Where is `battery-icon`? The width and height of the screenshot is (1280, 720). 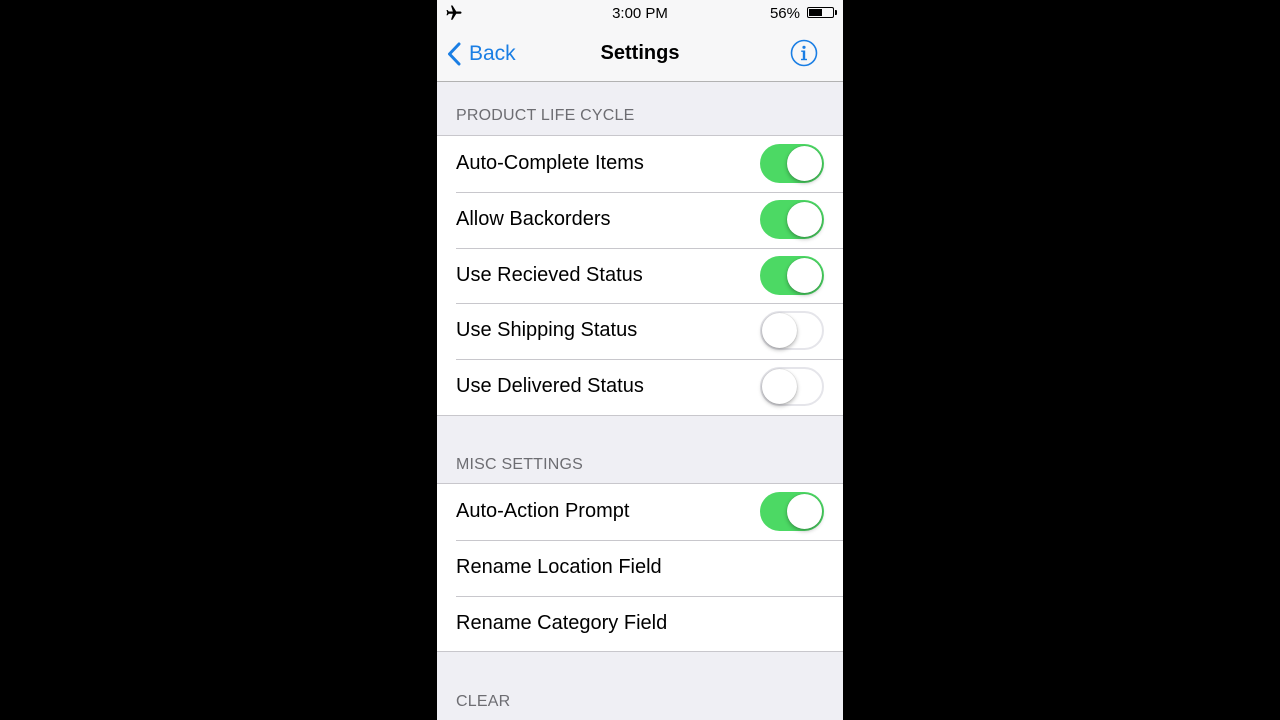 battery-icon is located at coordinates (820, 12).